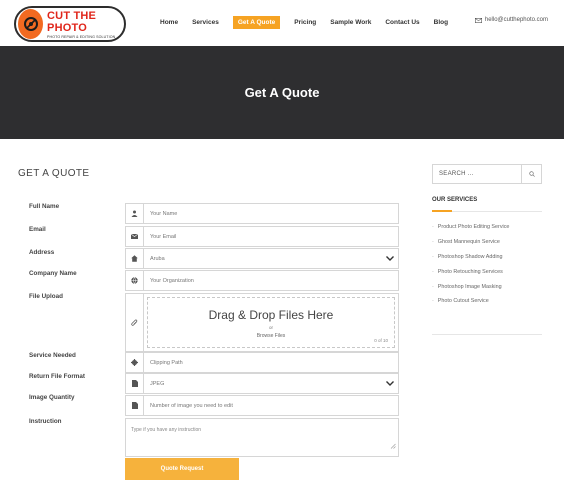  Describe the element at coordinates (393, 445) in the screenshot. I see `resize-handle-icon` at that location.